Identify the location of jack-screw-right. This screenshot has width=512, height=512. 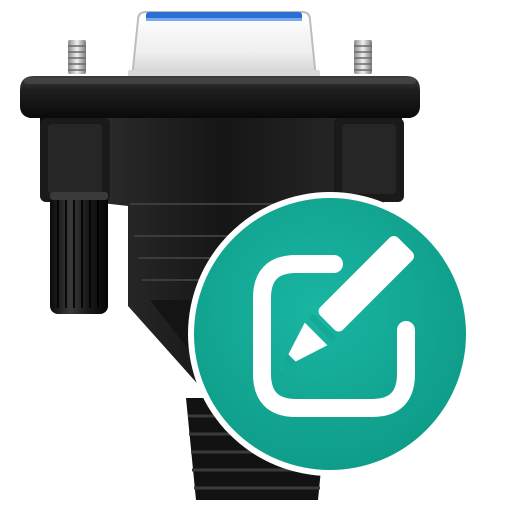
(363, 57).